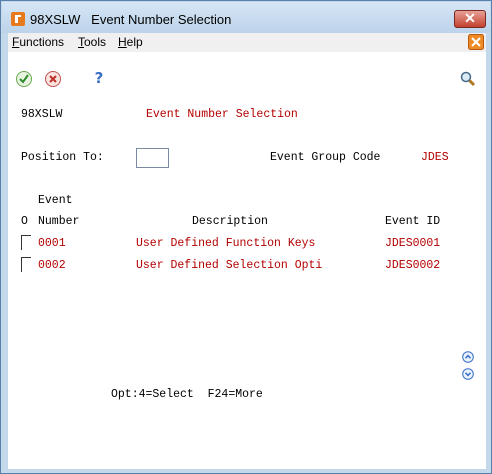  I want to click on scroll-down-icon, so click(468, 374).